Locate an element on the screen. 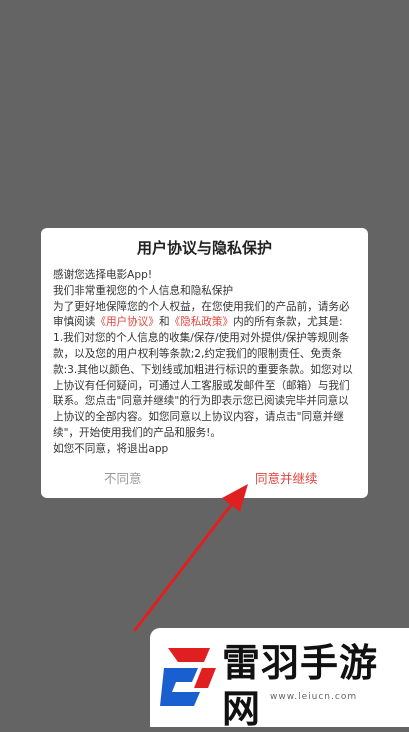 The image size is (409, 732). watermark-logo-icon is located at coordinates (188, 677).